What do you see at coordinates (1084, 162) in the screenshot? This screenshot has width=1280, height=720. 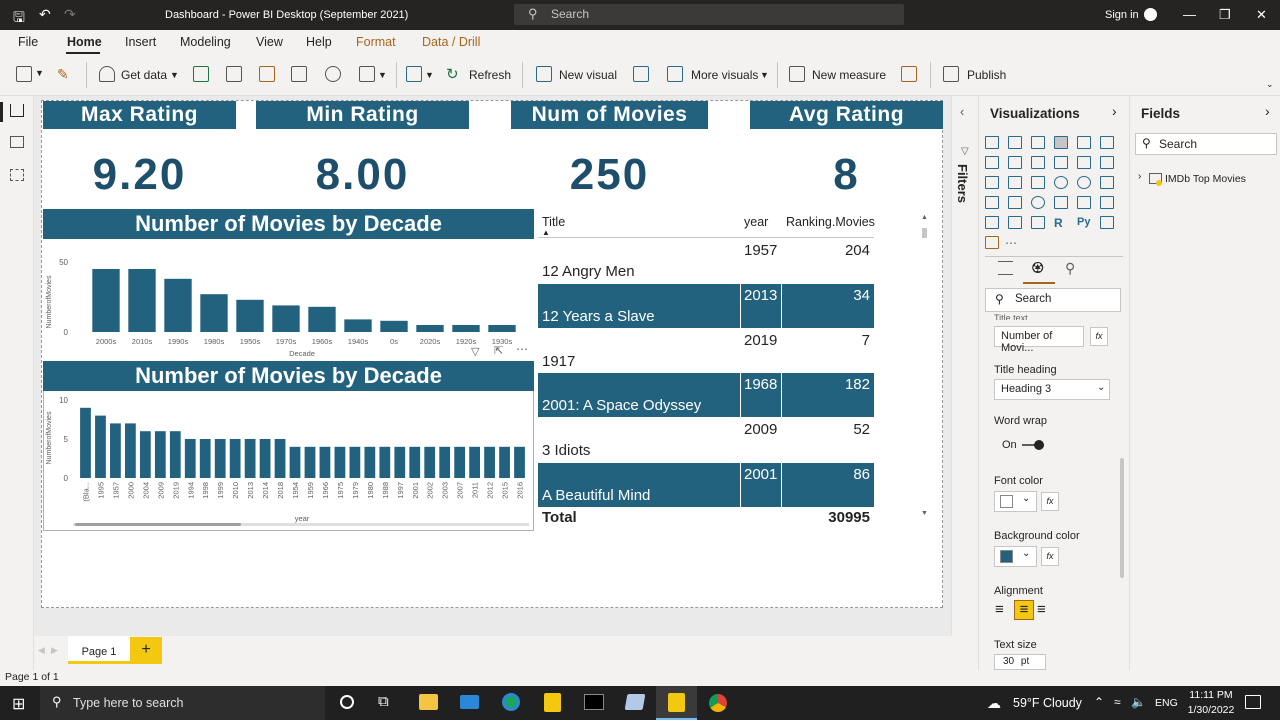 I see `line-clustered-icon` at bounding box center [1084, 162].